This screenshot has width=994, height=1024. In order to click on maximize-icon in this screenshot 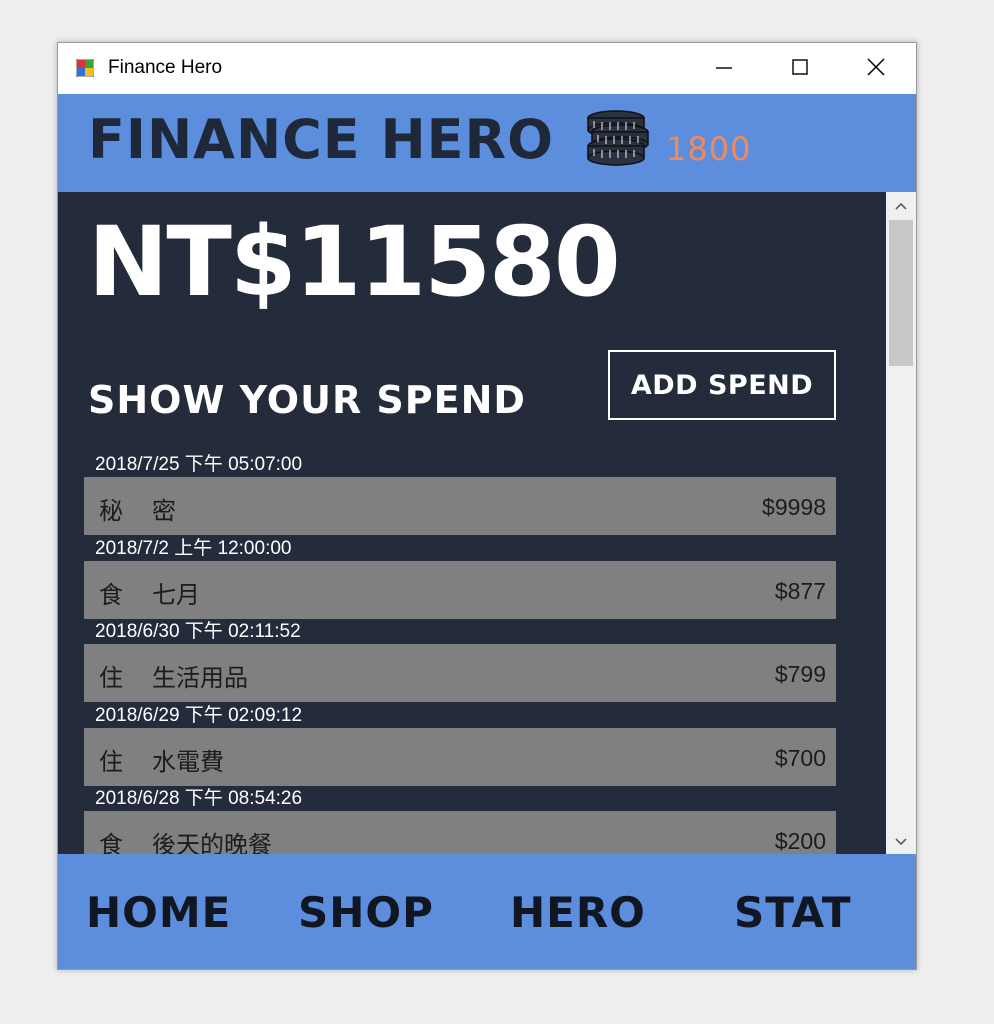, I will do `click(800, 69)`.